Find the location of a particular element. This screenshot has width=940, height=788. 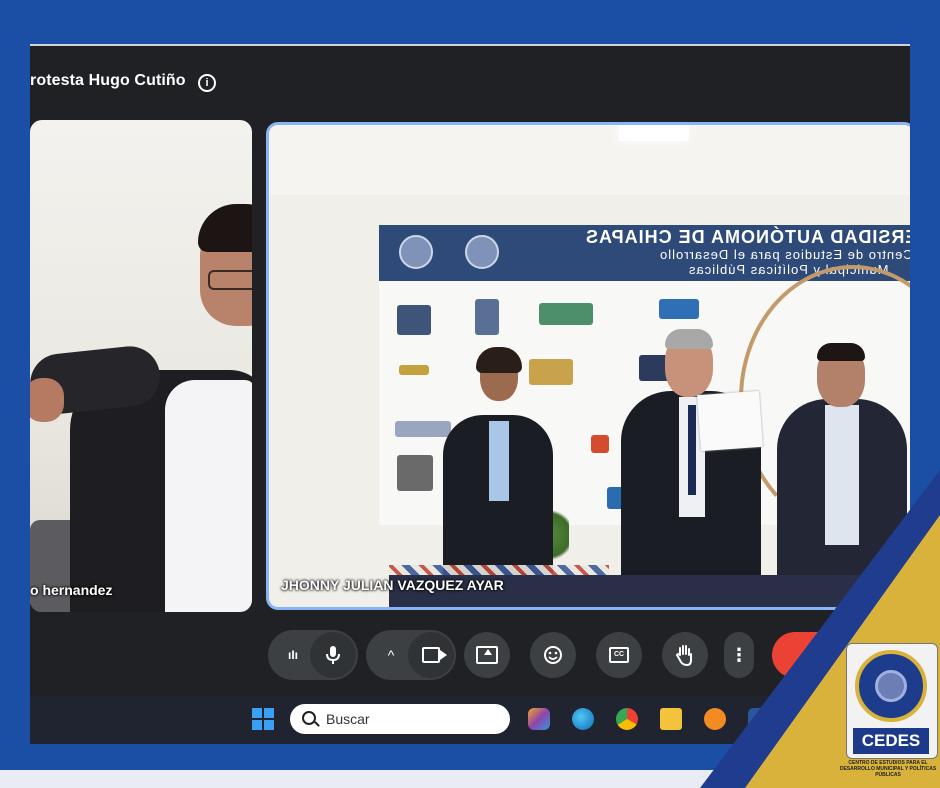

microphone-button is located at coordinates (333, 655).